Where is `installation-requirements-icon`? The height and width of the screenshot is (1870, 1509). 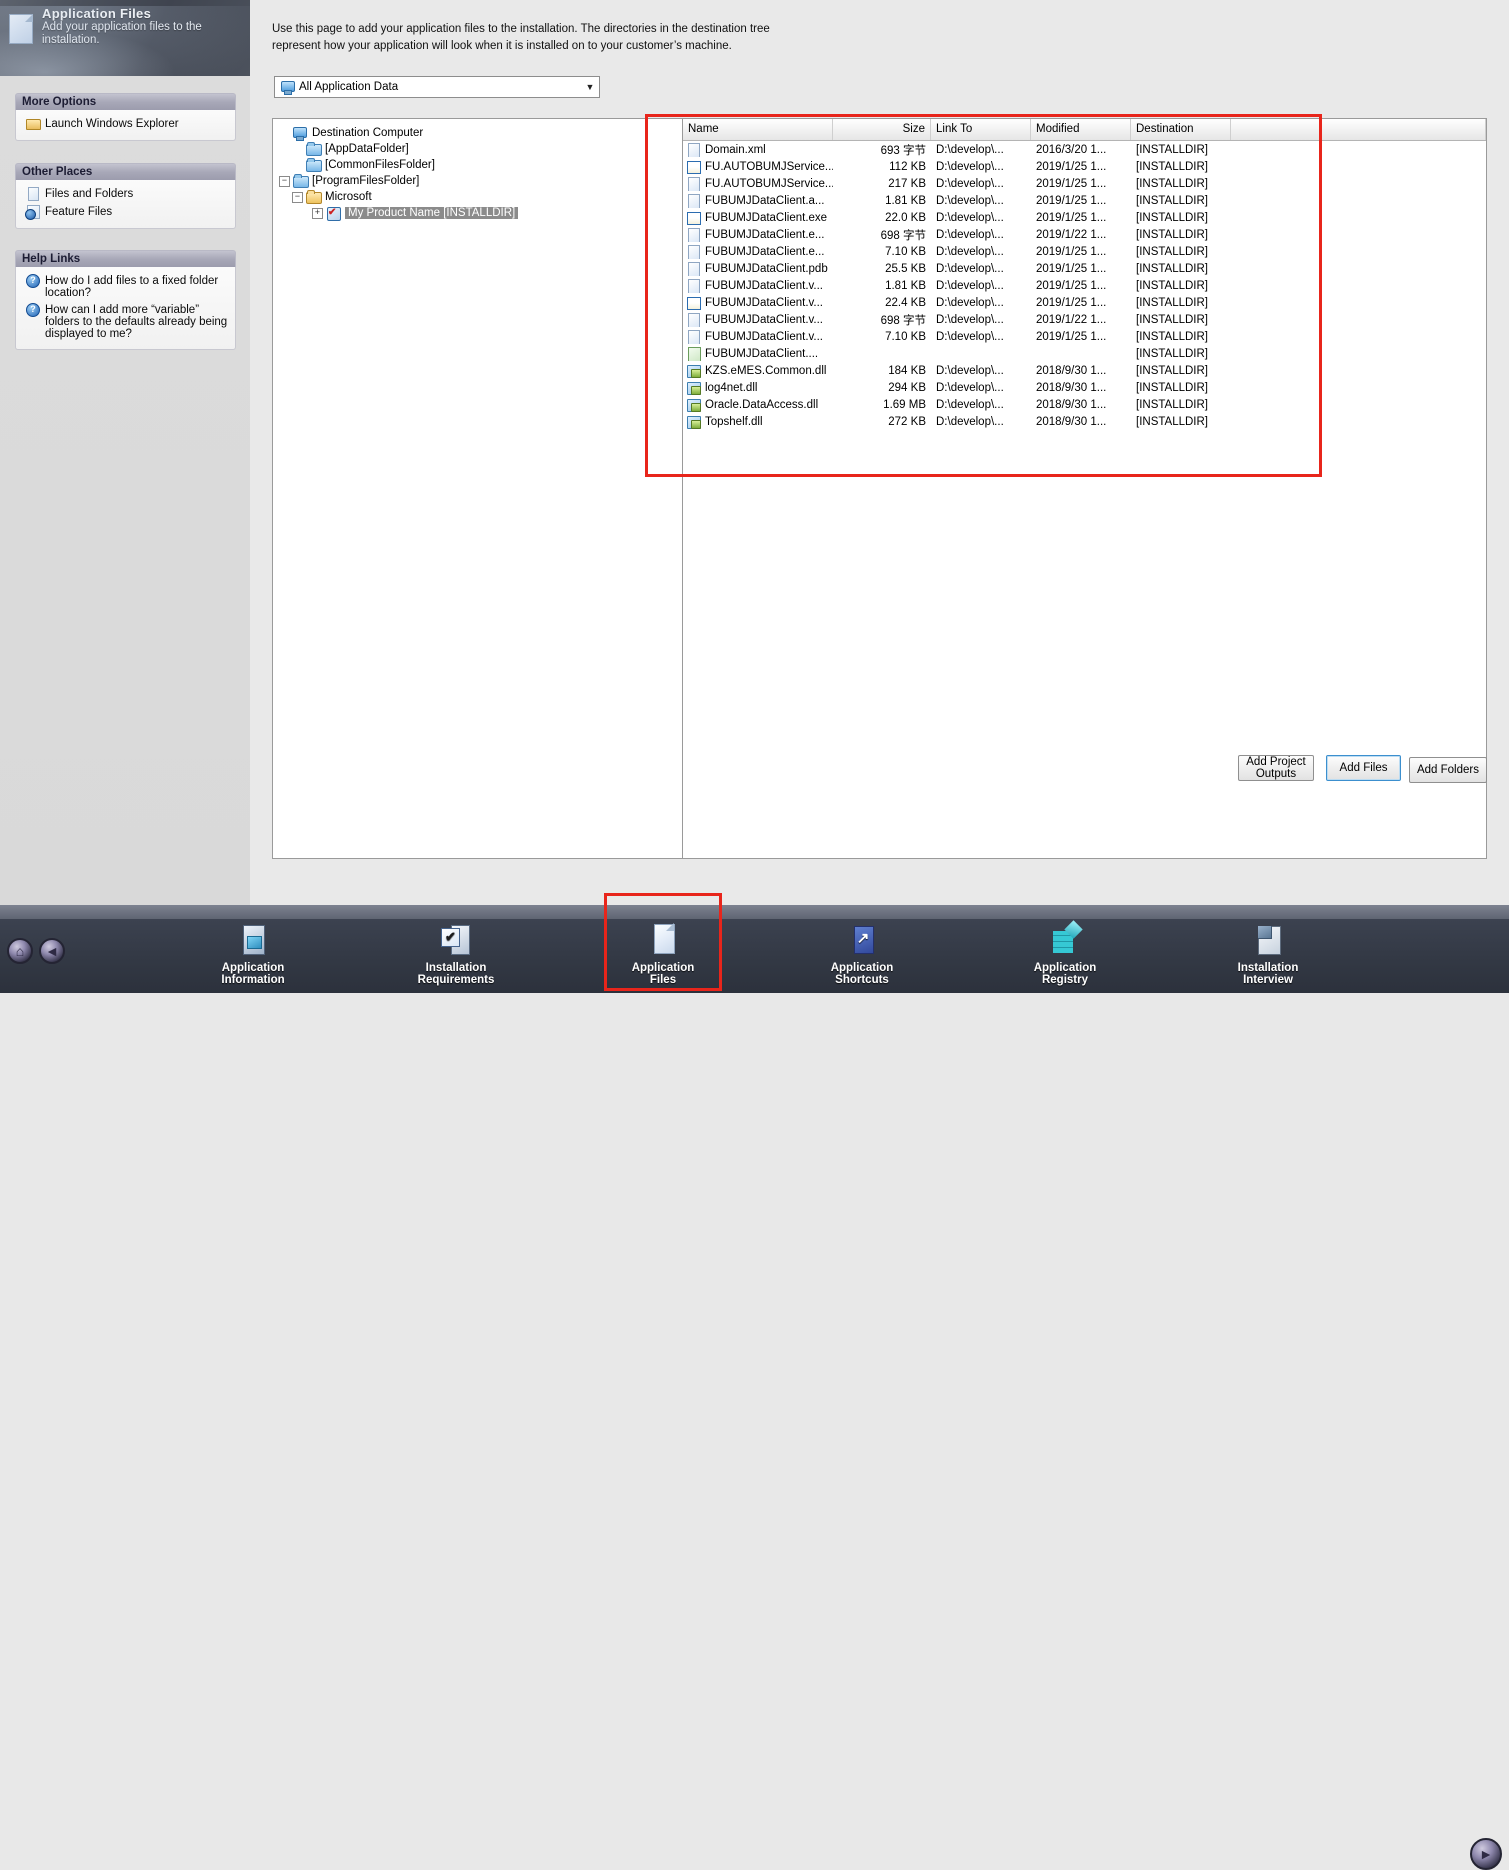
installation-requirements-icon is located at coordinates (456, 940).